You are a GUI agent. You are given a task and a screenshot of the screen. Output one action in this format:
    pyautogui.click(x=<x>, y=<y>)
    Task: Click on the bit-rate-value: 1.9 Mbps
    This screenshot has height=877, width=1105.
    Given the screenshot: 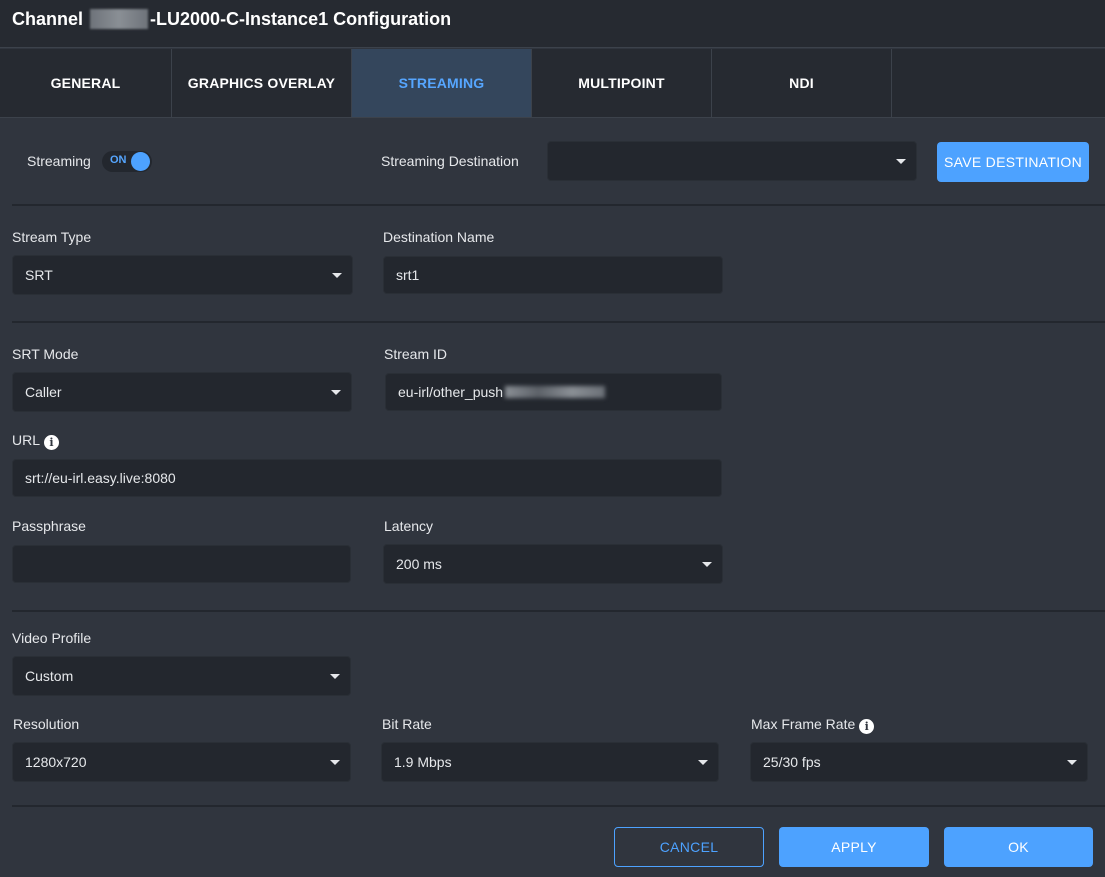 What is the action you would take?
    pyautogui.click(x=423, y=762)
    